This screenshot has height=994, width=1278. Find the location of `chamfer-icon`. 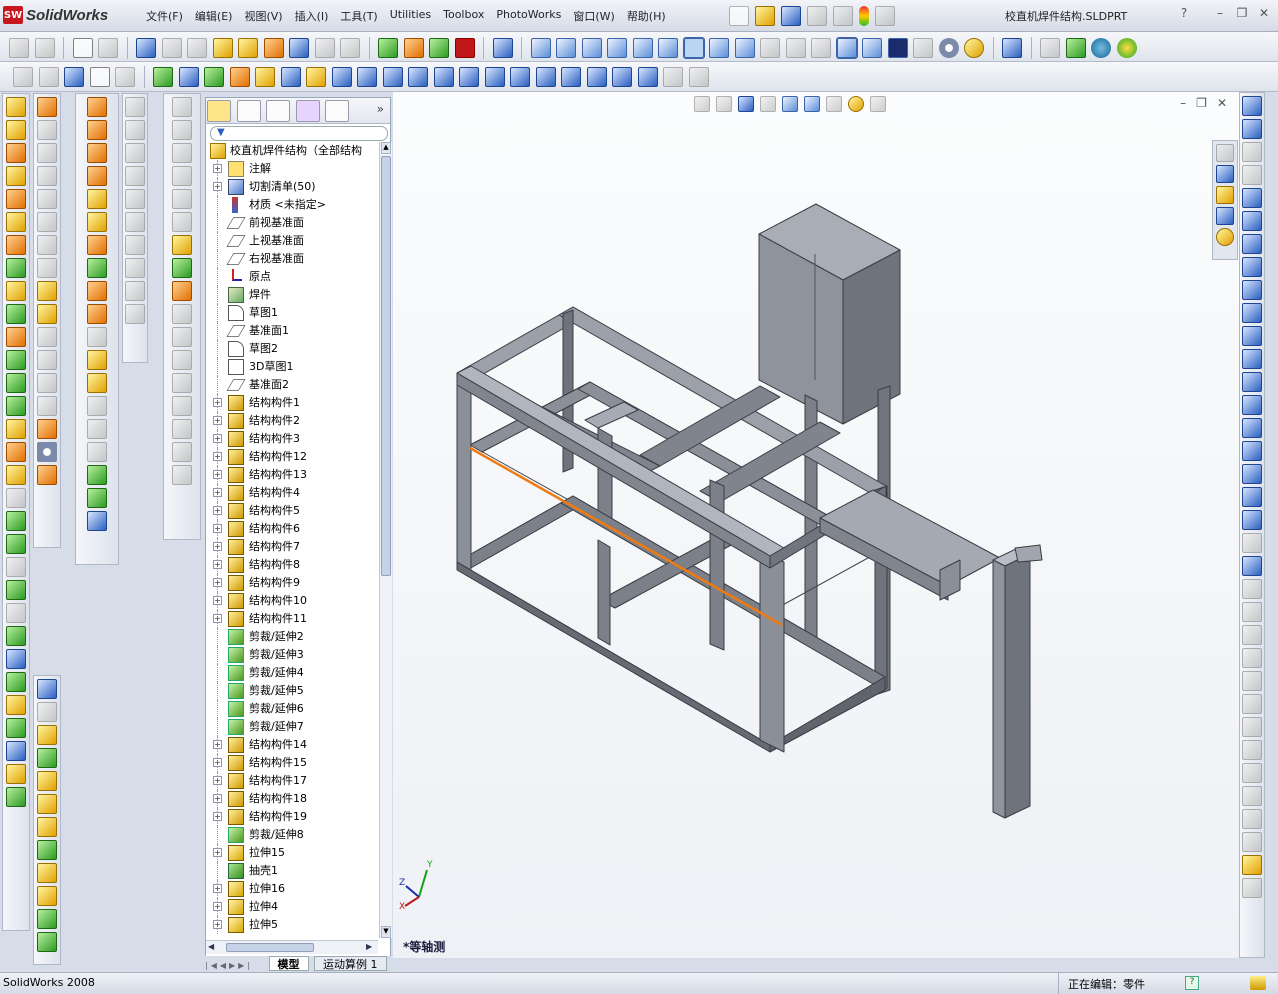

chamfer-icon is located at coordinates (418, 77).